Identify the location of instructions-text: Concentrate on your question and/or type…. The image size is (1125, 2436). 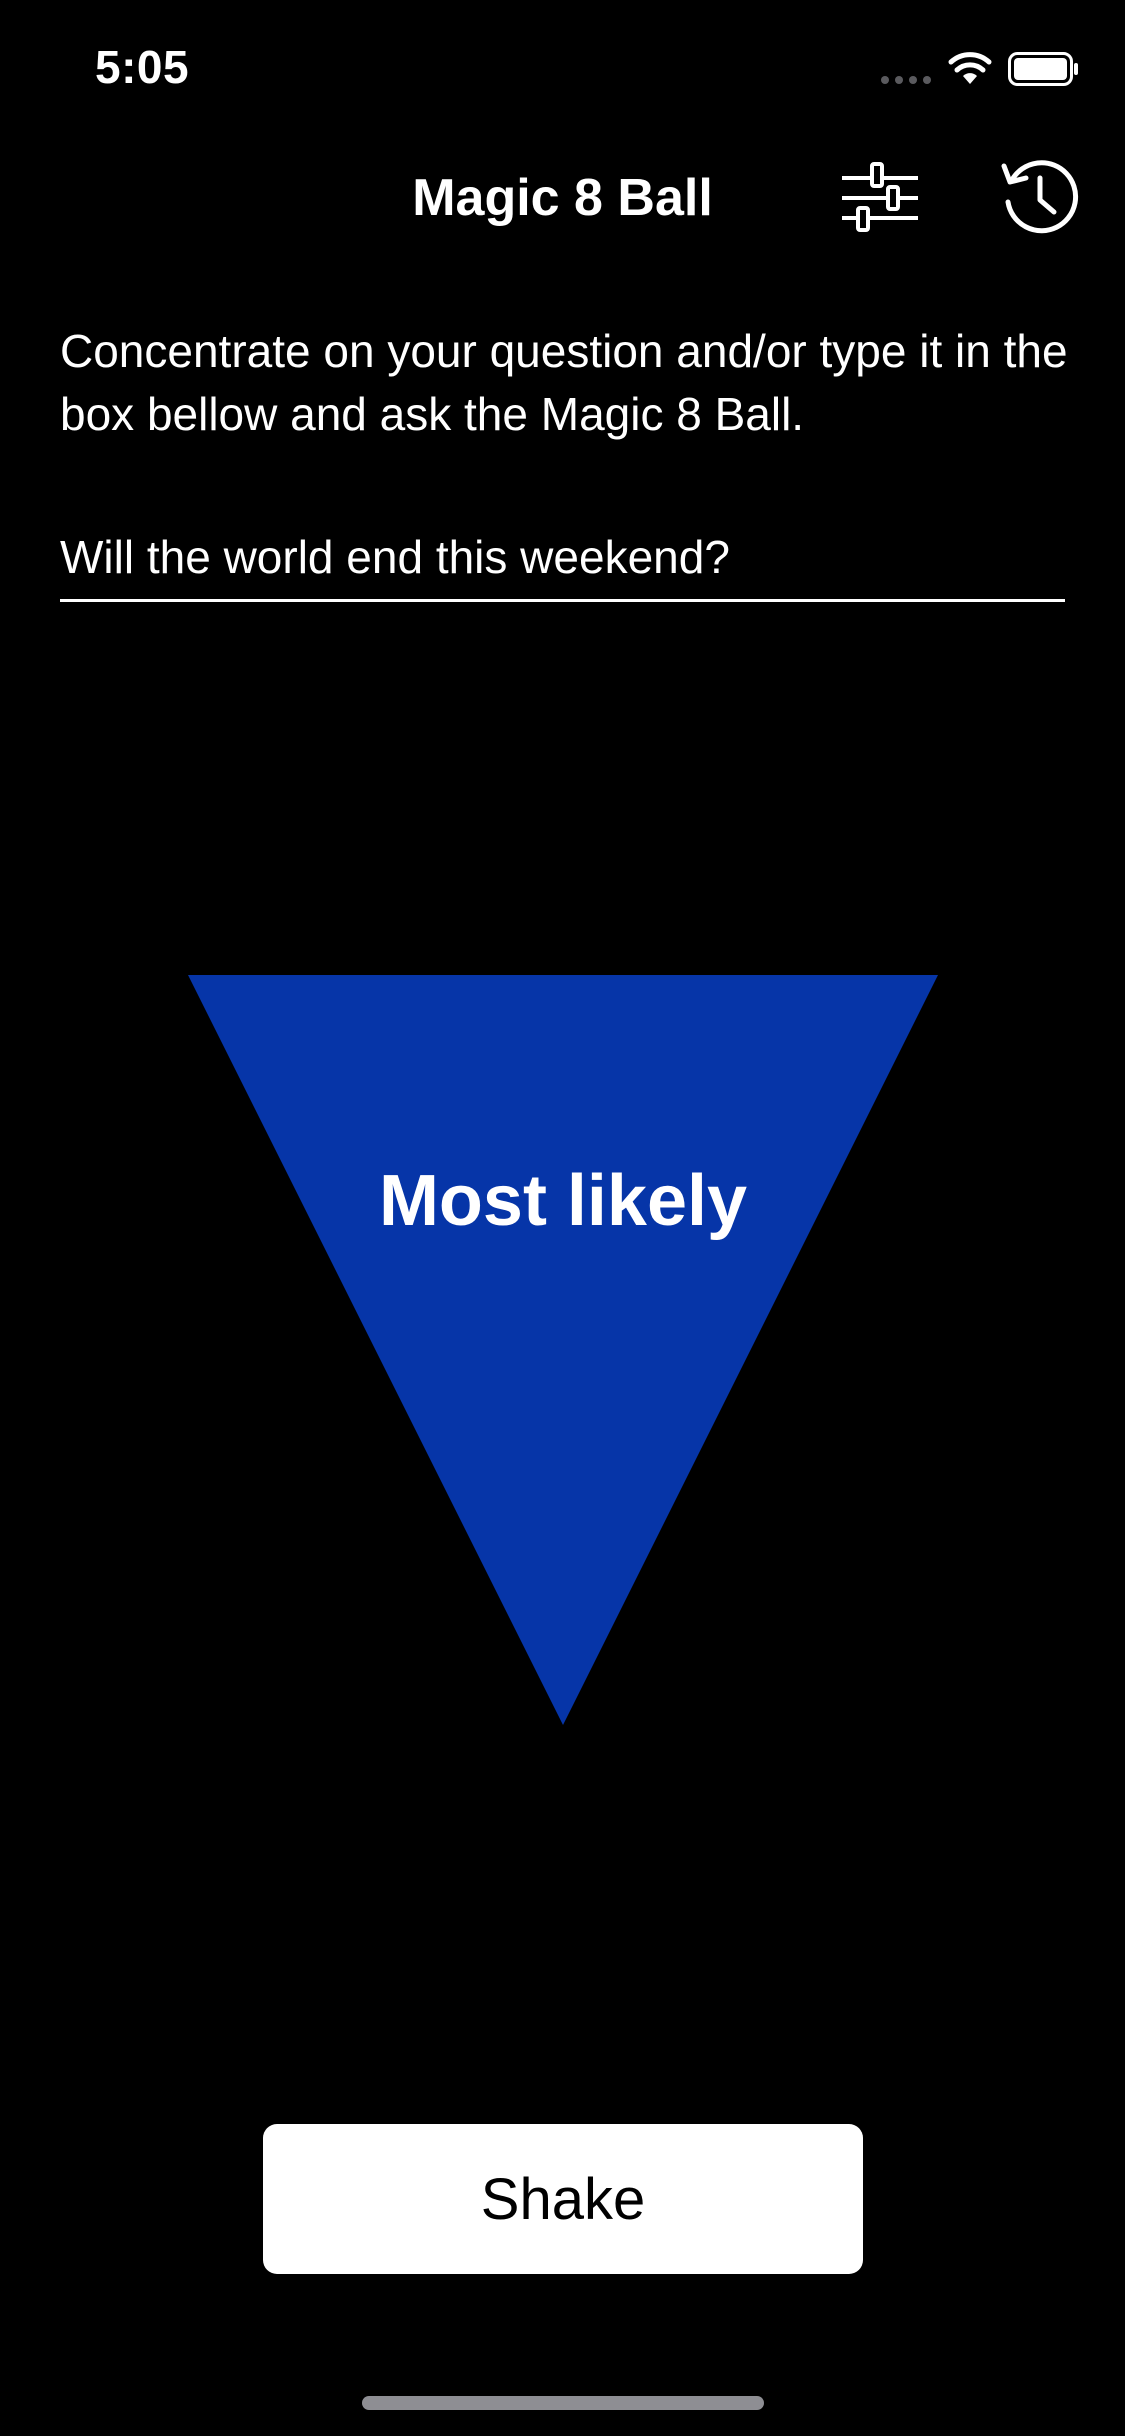
(564, 382).